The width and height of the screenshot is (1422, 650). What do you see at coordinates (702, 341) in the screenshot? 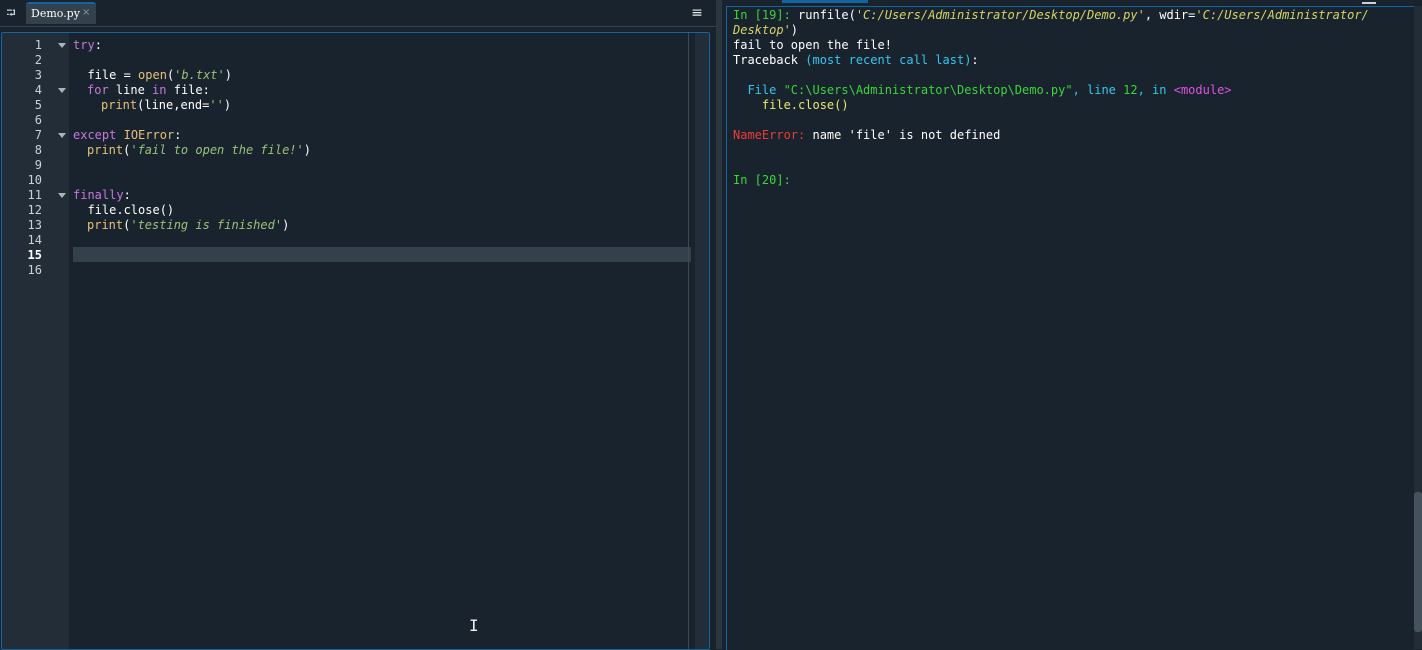
I see `editor-scrollbar` at bounding box center [702, 341].